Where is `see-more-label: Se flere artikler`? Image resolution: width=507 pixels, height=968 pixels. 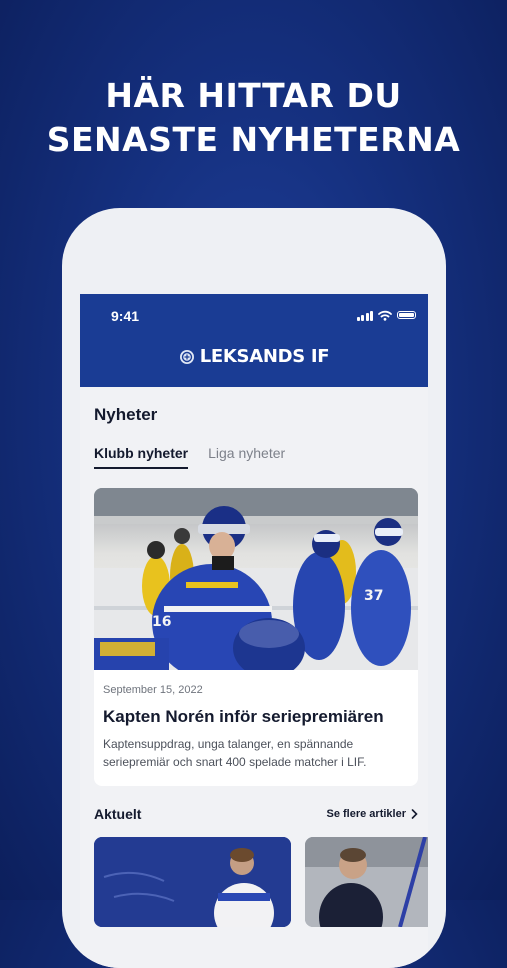 see-more-label: Se flere artikler is located at coordinates (366, 814).